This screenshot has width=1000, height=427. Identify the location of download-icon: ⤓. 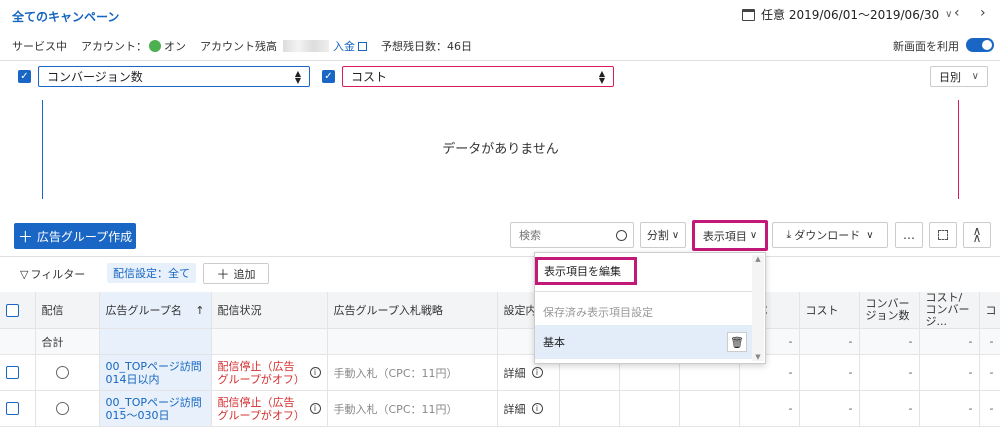
(789, 234).